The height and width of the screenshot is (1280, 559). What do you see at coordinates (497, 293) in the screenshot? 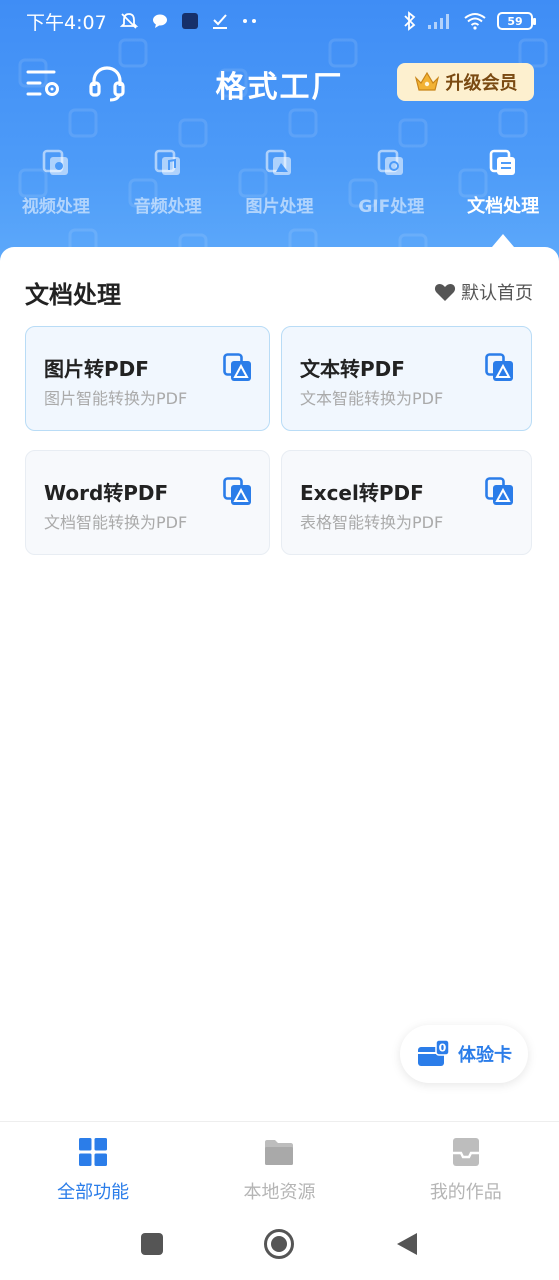
I see `default-home-label: 默认首页` at bounding box center [497, 293].